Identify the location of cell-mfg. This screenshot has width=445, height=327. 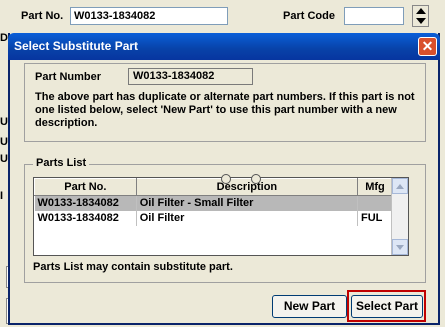
(375, 203).